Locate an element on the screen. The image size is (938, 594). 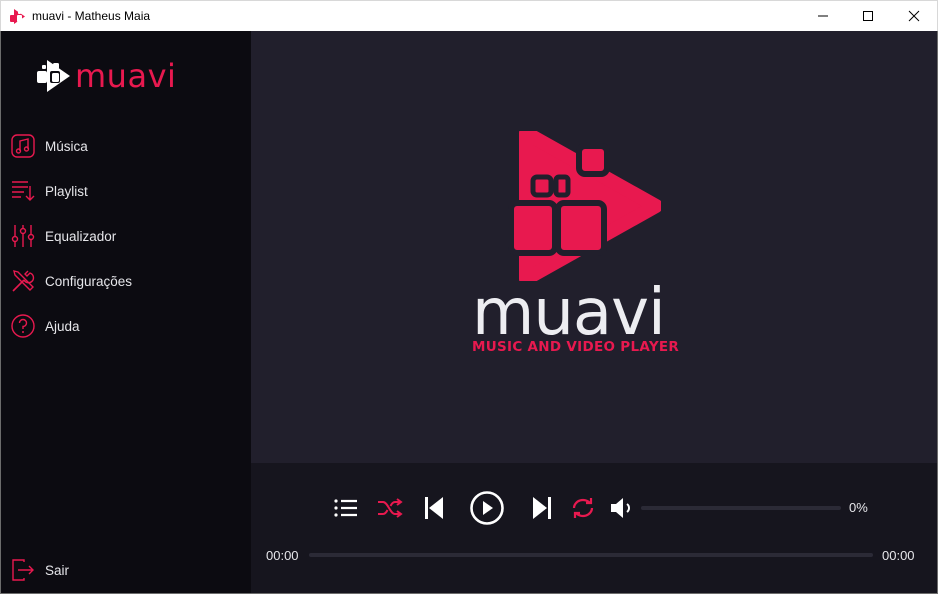
app-logo-icon is located at coordinates (17, 16).